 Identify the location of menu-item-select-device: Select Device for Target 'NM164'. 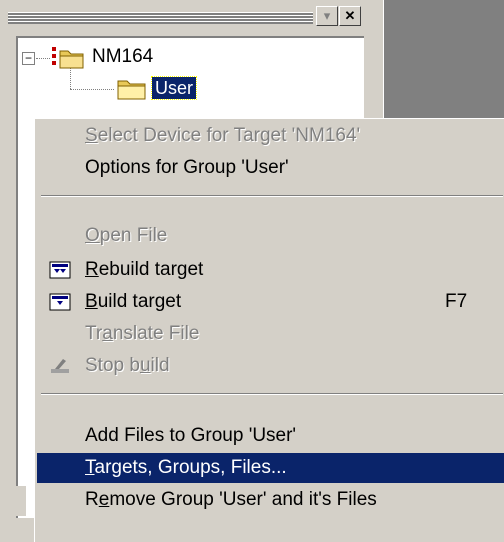
(271, 136).